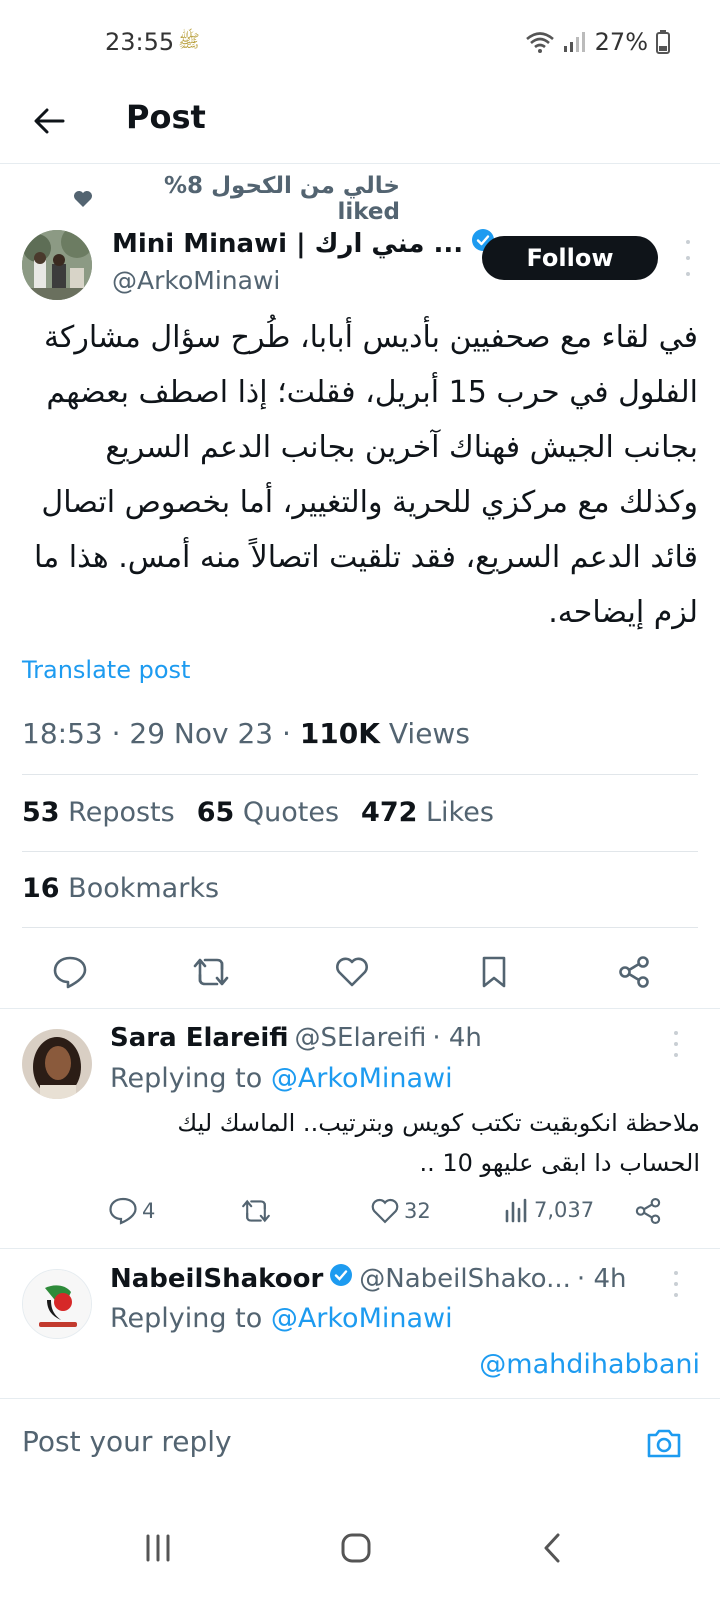 The height and width of the screenshot is (1600, 720). Describe the element at coordinates (516, 1210) in the screenshot. I see `views-icon` at that location.